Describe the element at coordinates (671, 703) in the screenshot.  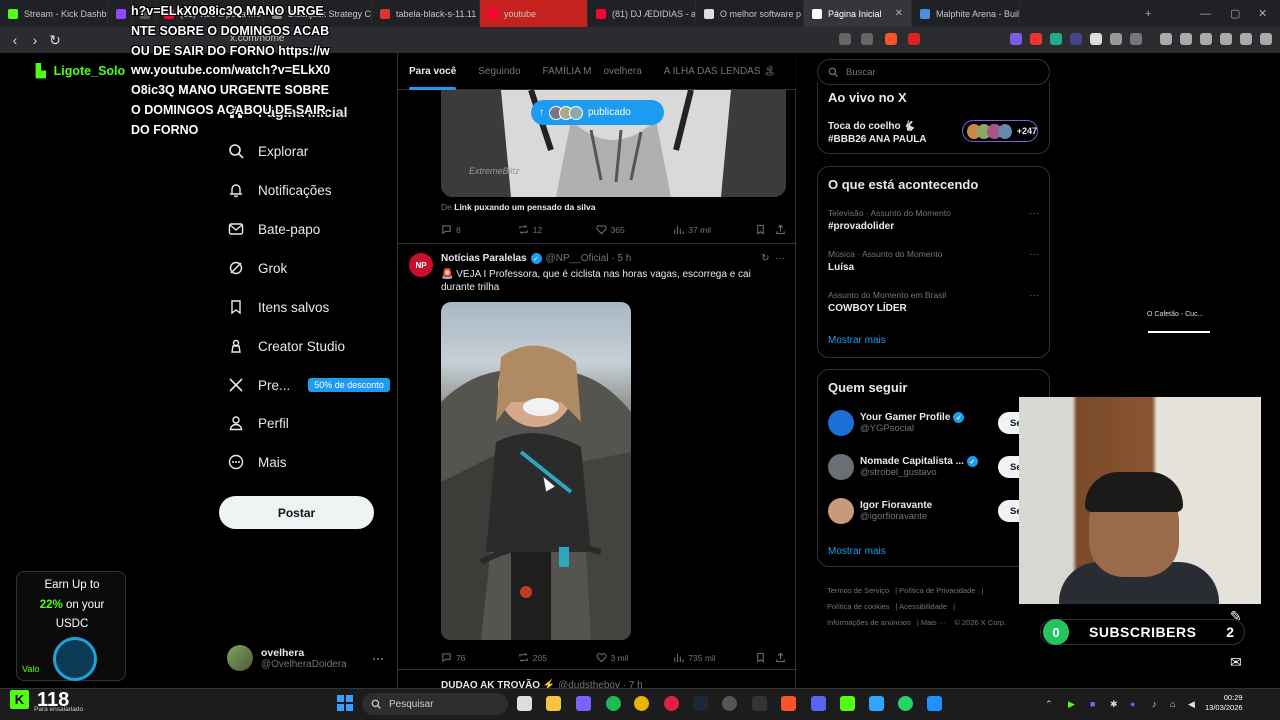
I see `opera-icon` at that location.